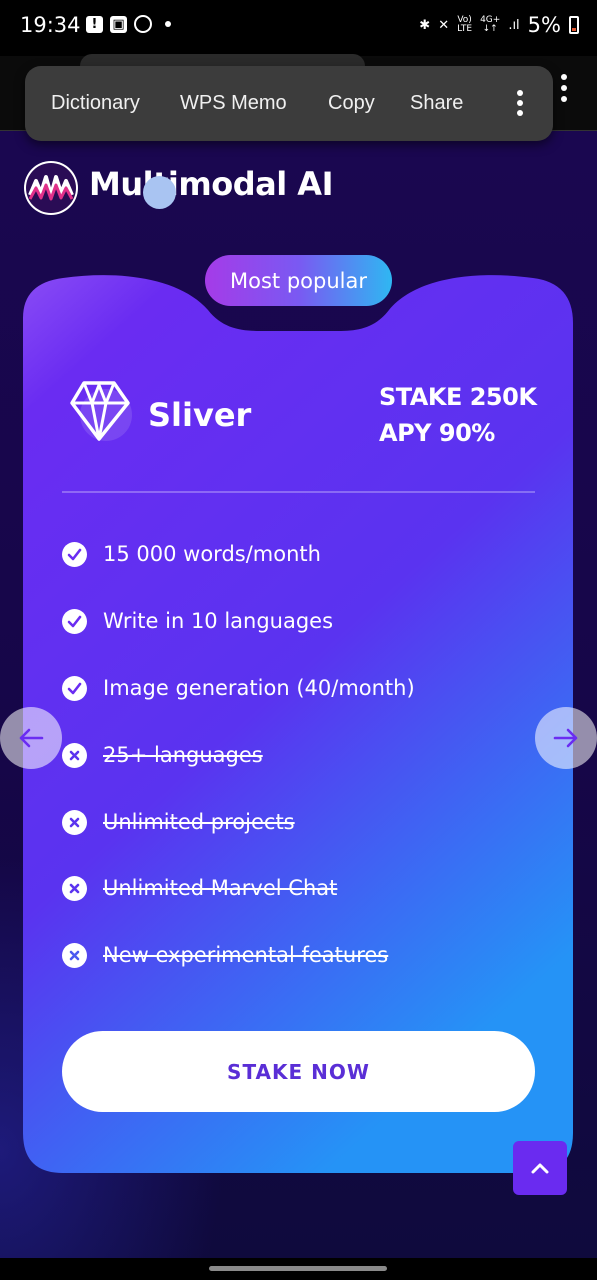  I want to click on system-nav-bar, so click(298, 1269).